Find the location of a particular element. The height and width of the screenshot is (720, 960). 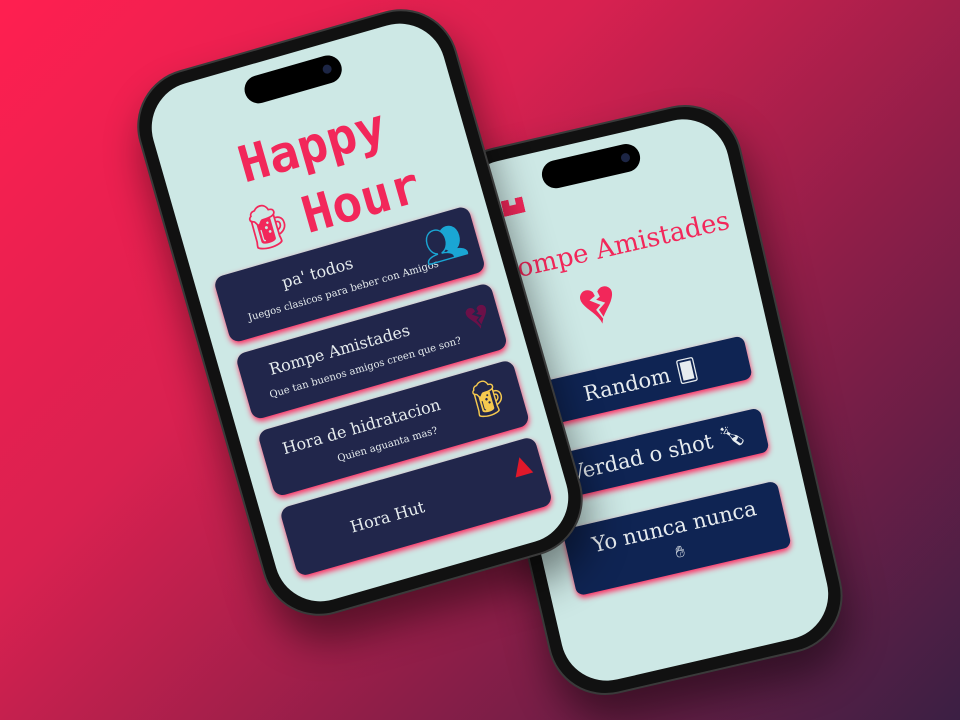

bottle-icon: 🍾︎ is located at coordinates (732, 436).